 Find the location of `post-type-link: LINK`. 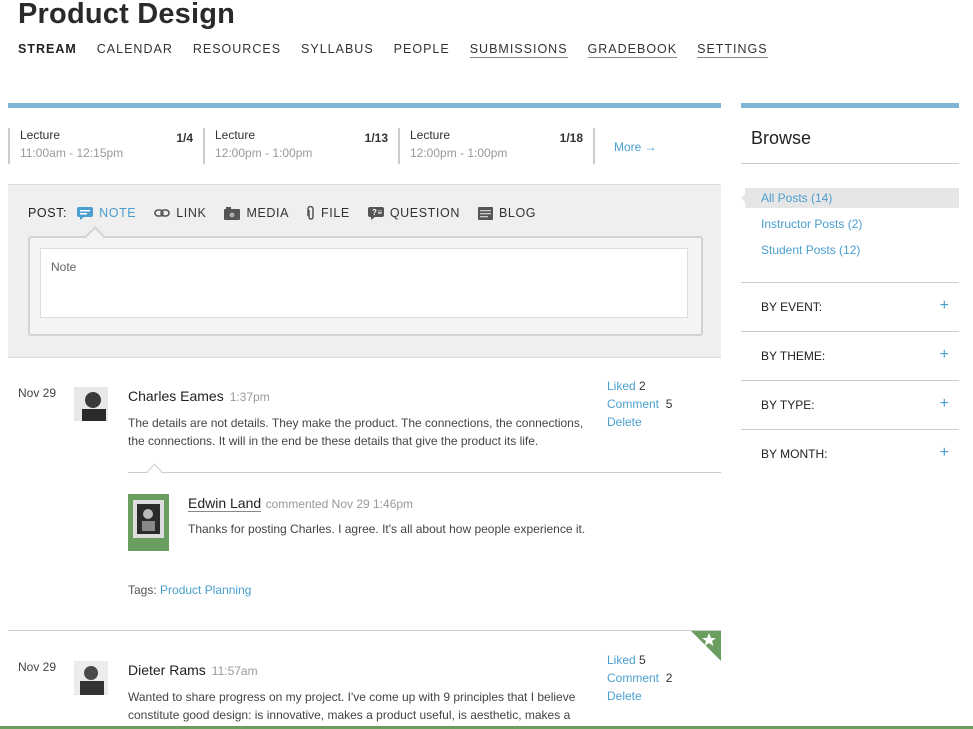

post-type-link: LINK is located at coordinates (180, 213).